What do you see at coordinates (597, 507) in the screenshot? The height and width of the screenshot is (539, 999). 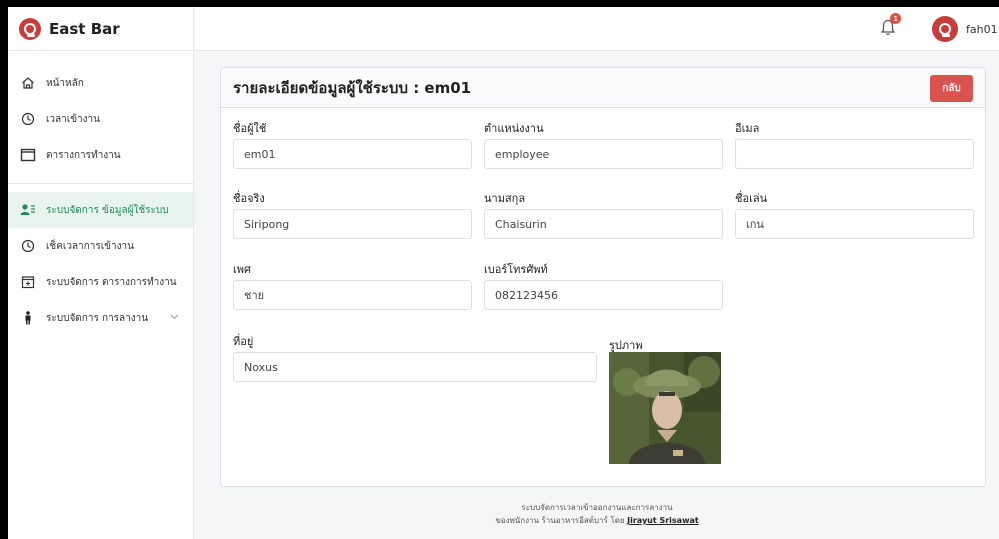 I see `footer-line-1: ระบบจัดการเวลาเข้าออกงานและการลางาน` at bounding box center [597, 507].